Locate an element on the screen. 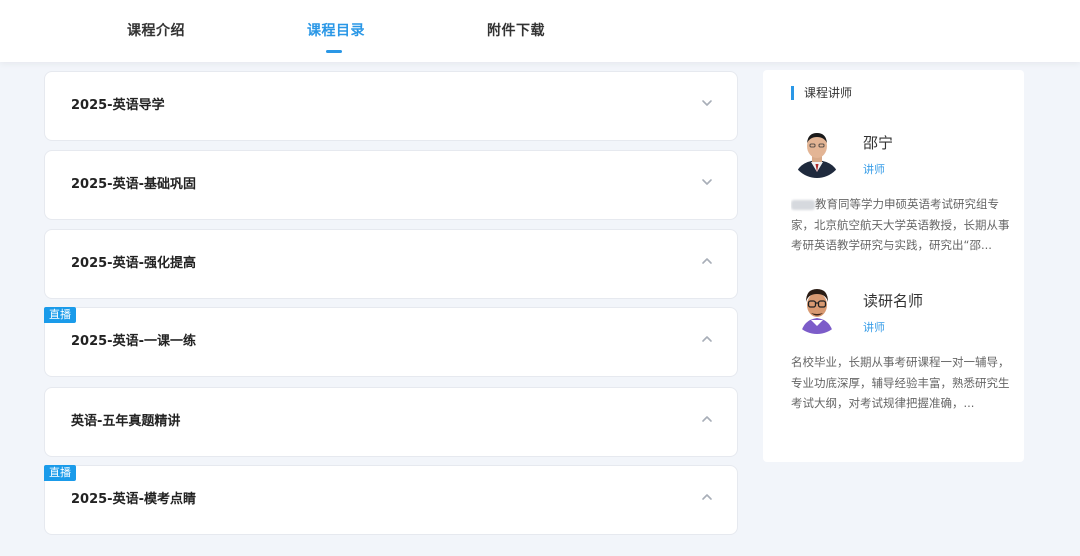  course-section-title: 2025-英语-强化提高 is located at coordinates (133, 263).